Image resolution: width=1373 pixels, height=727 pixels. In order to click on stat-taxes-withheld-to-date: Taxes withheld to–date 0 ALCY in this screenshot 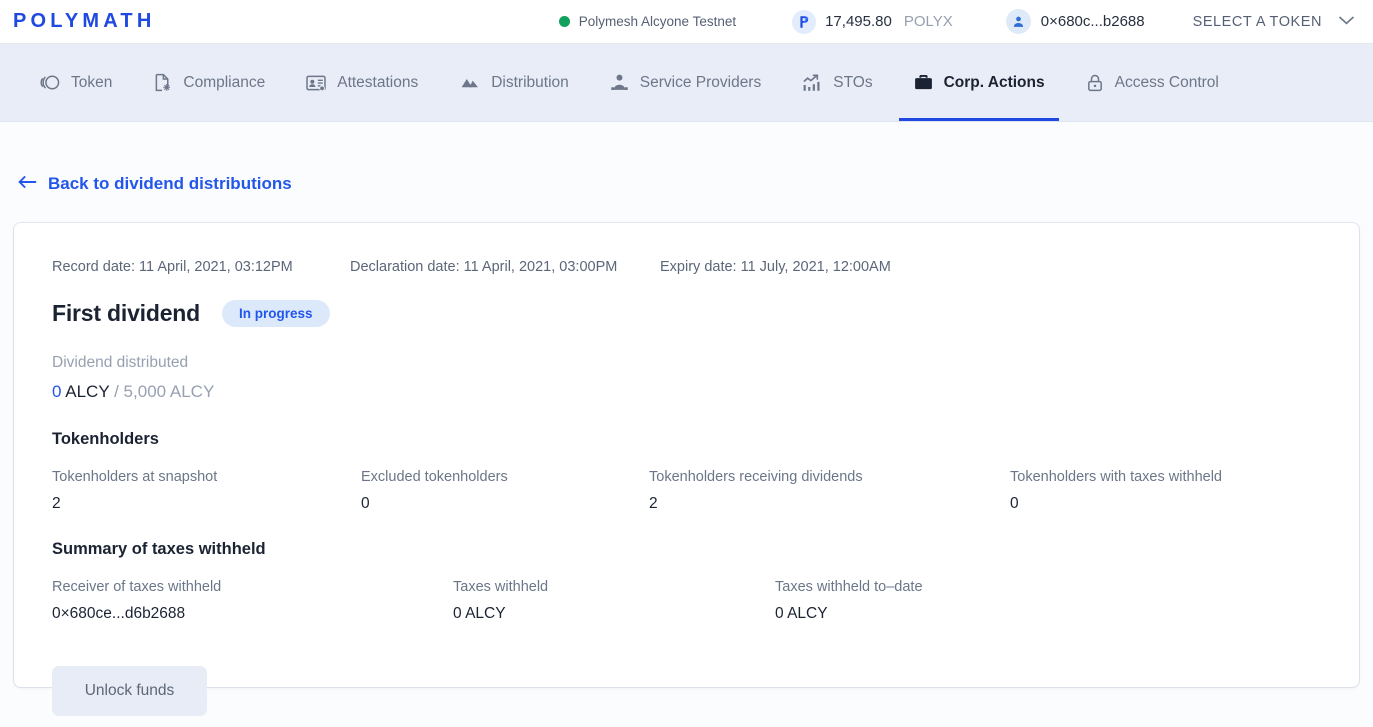, I will do `click(849, 601)`.